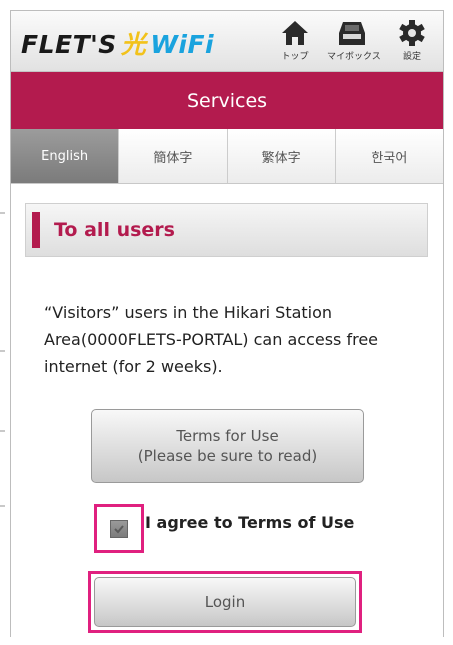 The width and height of the screenshot is (453, 645). I want to click on agree-label: I agree to Terms of Use, so click(249, 522).